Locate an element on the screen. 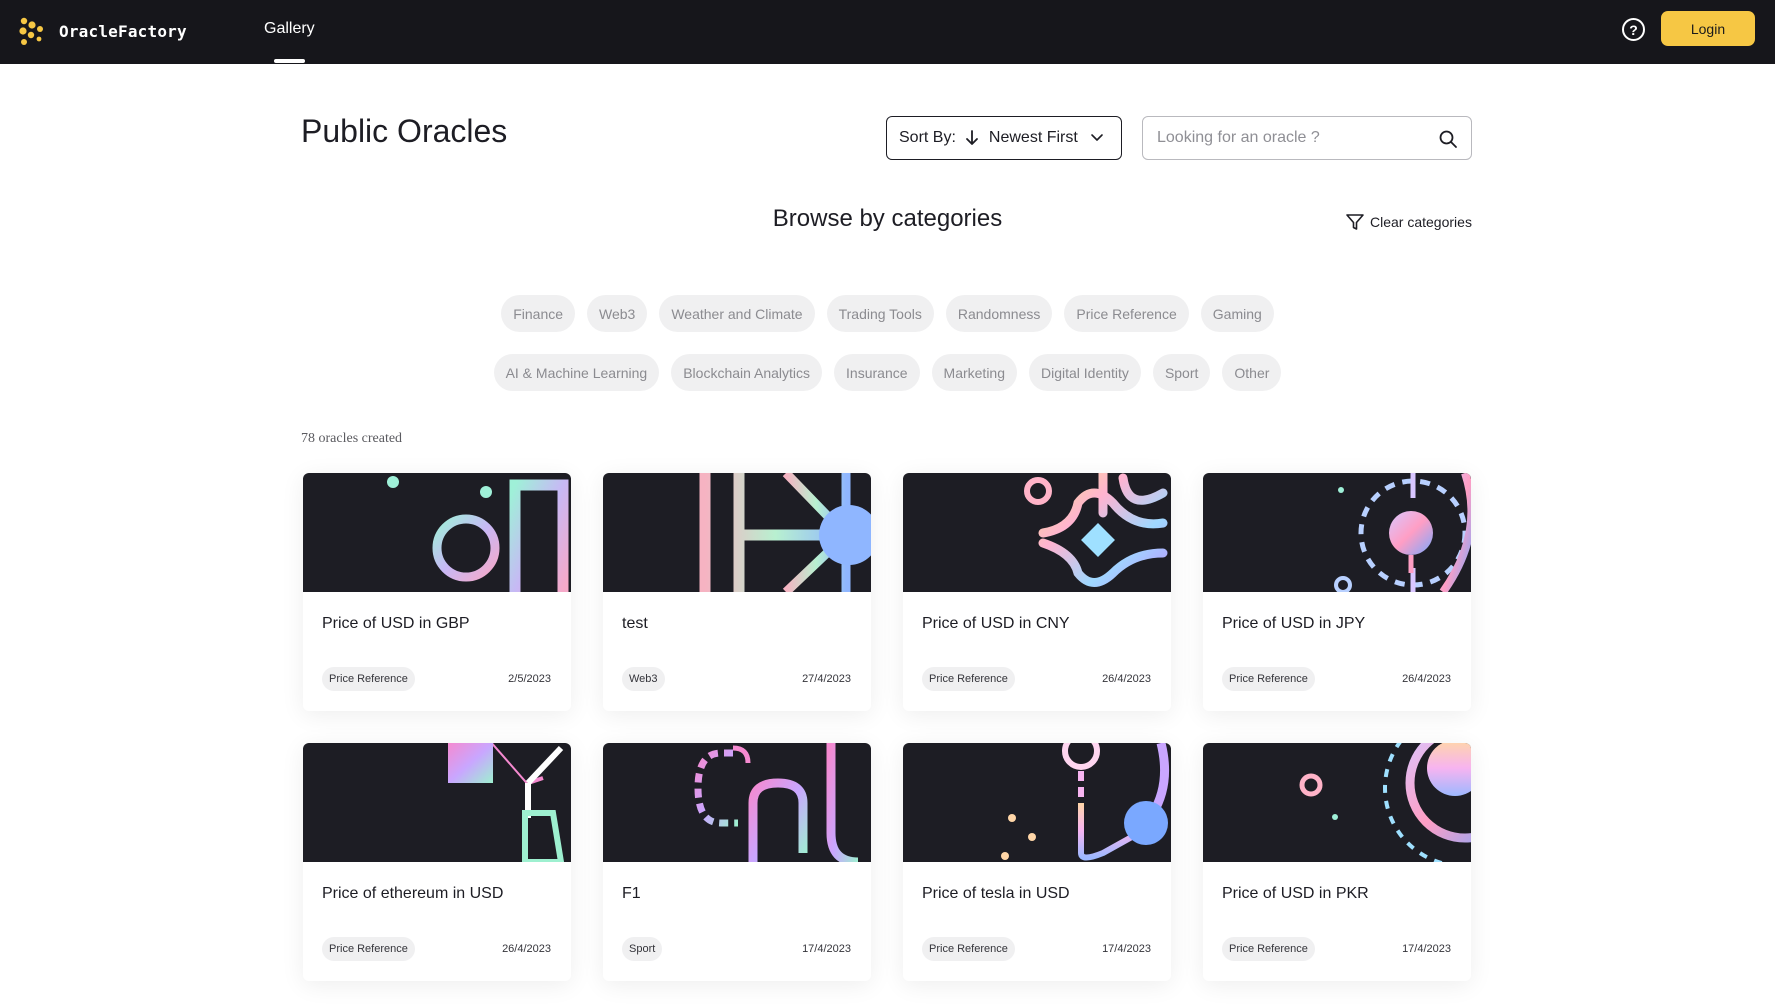 The height and width of the screenshot is (1006, 1775). sort-dropdown: Sort By: Newest First is located at coordinates (1004, 138).